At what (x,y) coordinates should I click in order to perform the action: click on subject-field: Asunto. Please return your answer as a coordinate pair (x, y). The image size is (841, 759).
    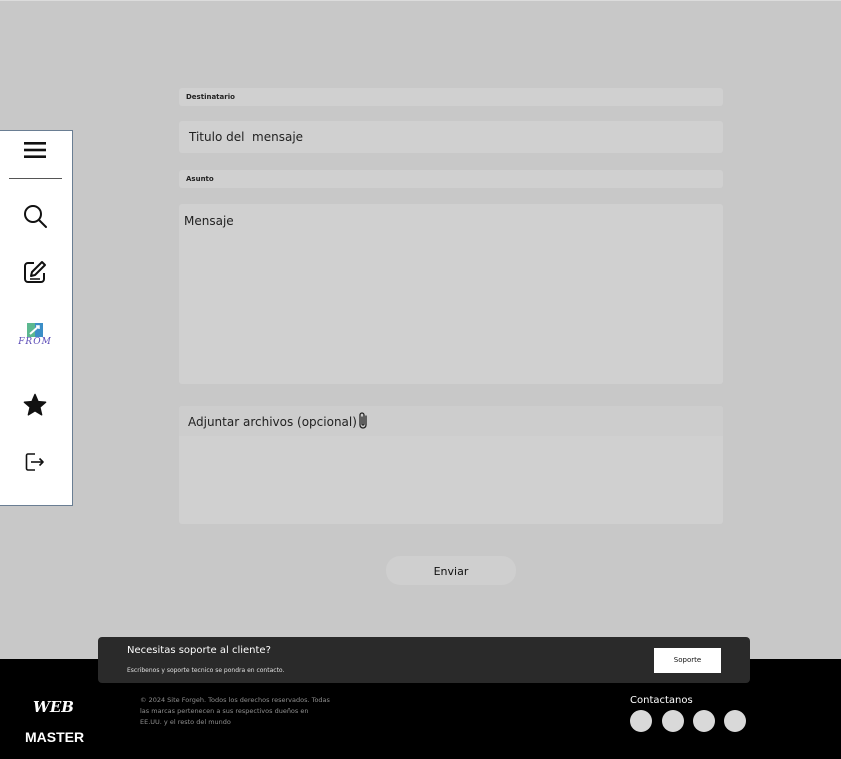
    Looking at the image, I should click on (451, 179).